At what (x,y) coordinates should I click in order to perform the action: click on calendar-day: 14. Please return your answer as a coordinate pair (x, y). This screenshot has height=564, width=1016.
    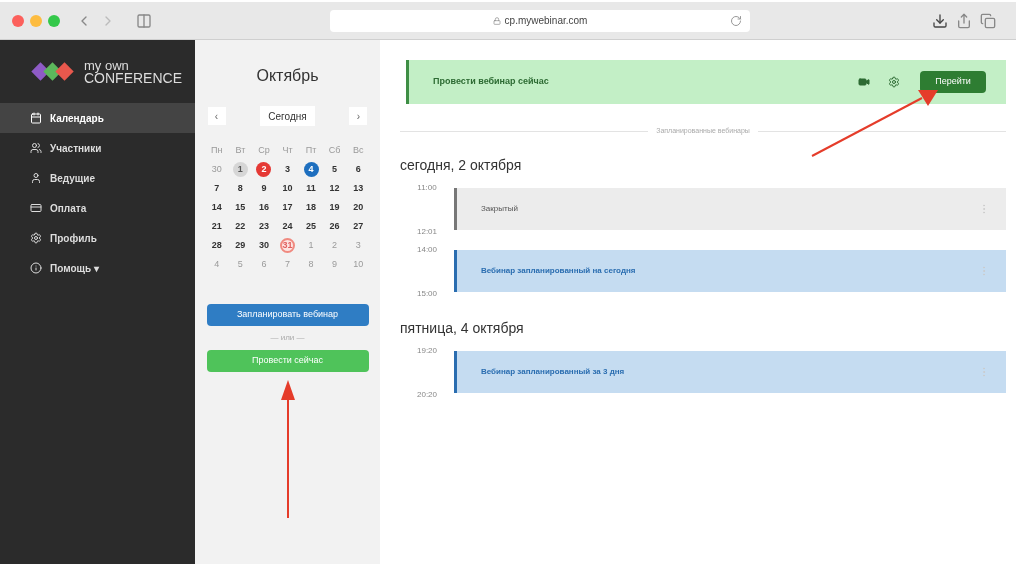
    Looking at the image, I should click on (217, 207).